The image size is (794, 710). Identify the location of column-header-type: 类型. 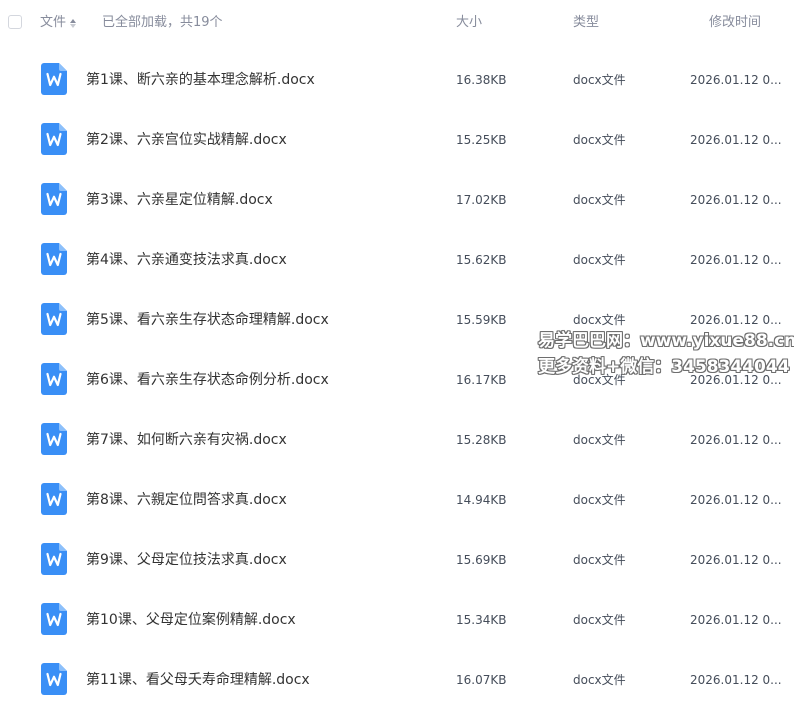
(586, 23).